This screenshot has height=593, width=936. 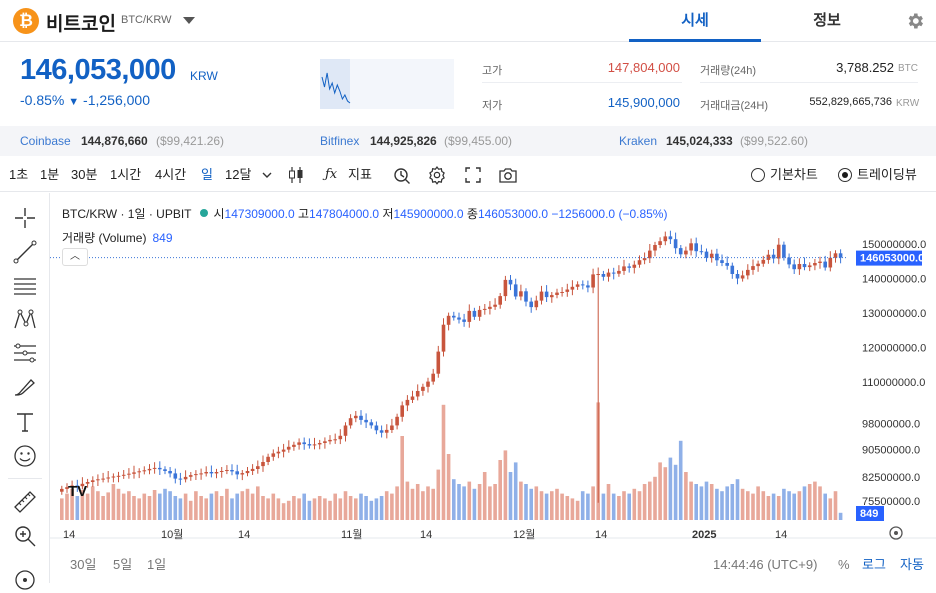 What do you see at coordinates (360, 175) in the screenshot?
I see `indicators-button: 지표` at bounding box center [360, 175].